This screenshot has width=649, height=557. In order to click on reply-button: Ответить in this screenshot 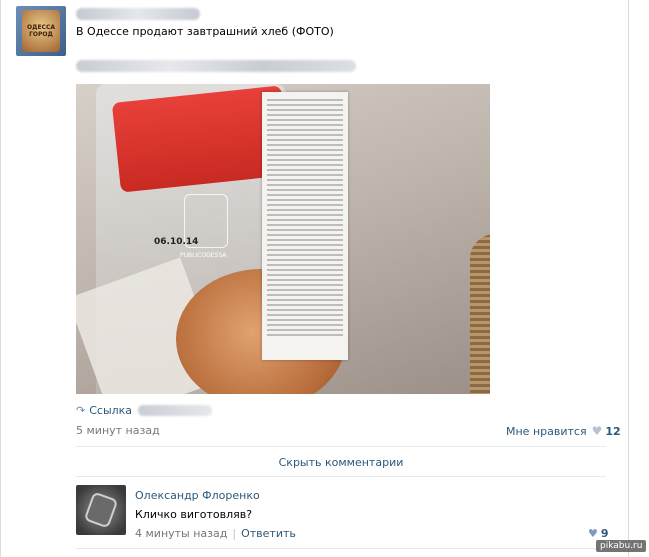, I will do `click(268, 533)`.